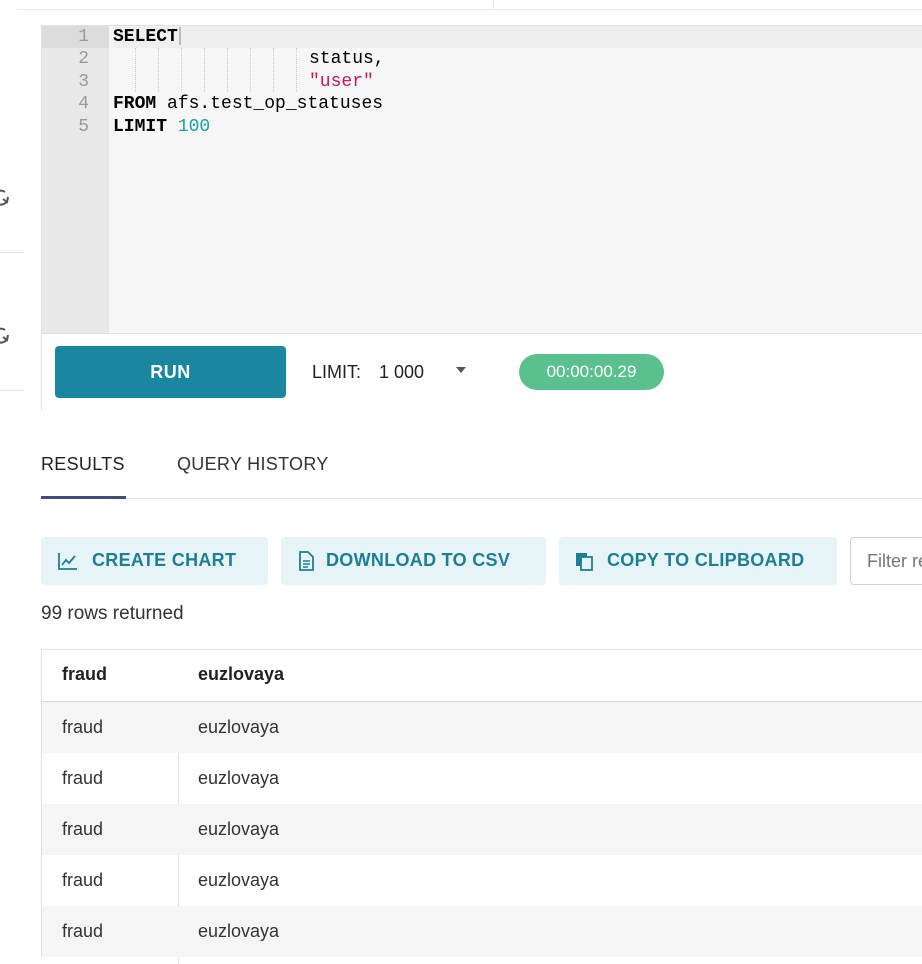 Image resolution: width=922 pixels, height=964 pixels. What do you see at coordinates (418, 560) in the screenshot?
I see `download-csv-label: DOWNLOAD TO CSV` at bounding box center [418, 560].